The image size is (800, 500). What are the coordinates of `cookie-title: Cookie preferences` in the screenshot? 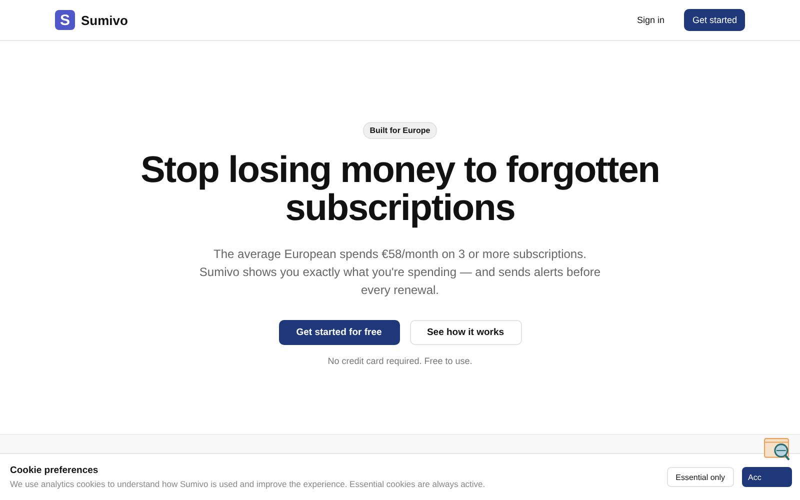 It's located at (55, 470).